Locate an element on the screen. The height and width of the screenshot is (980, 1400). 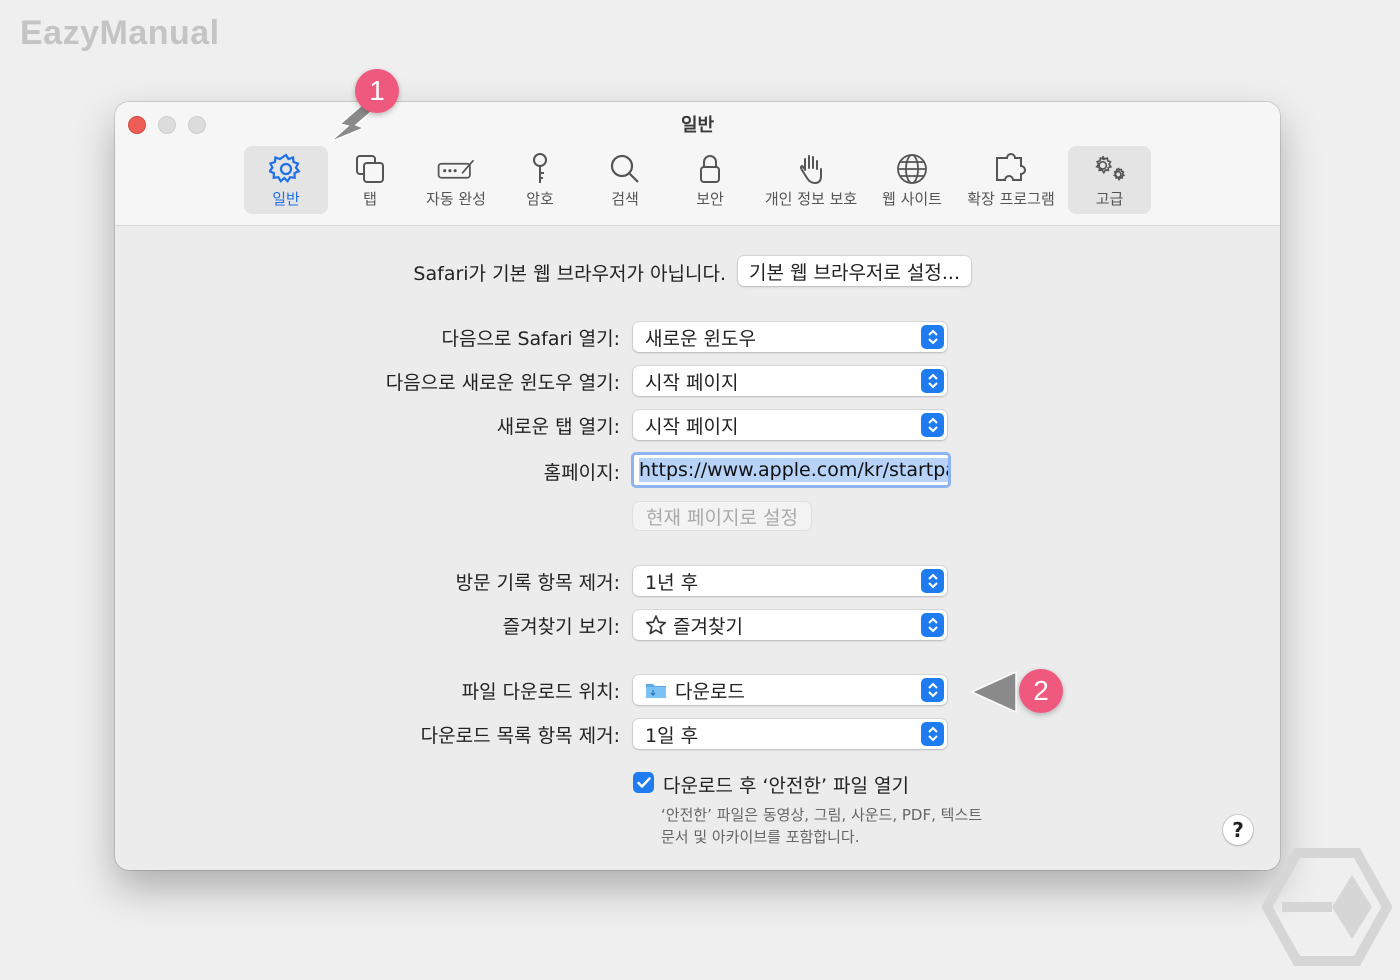
tab-websites: 웹 사이트 is located at coordinates (912, 180).